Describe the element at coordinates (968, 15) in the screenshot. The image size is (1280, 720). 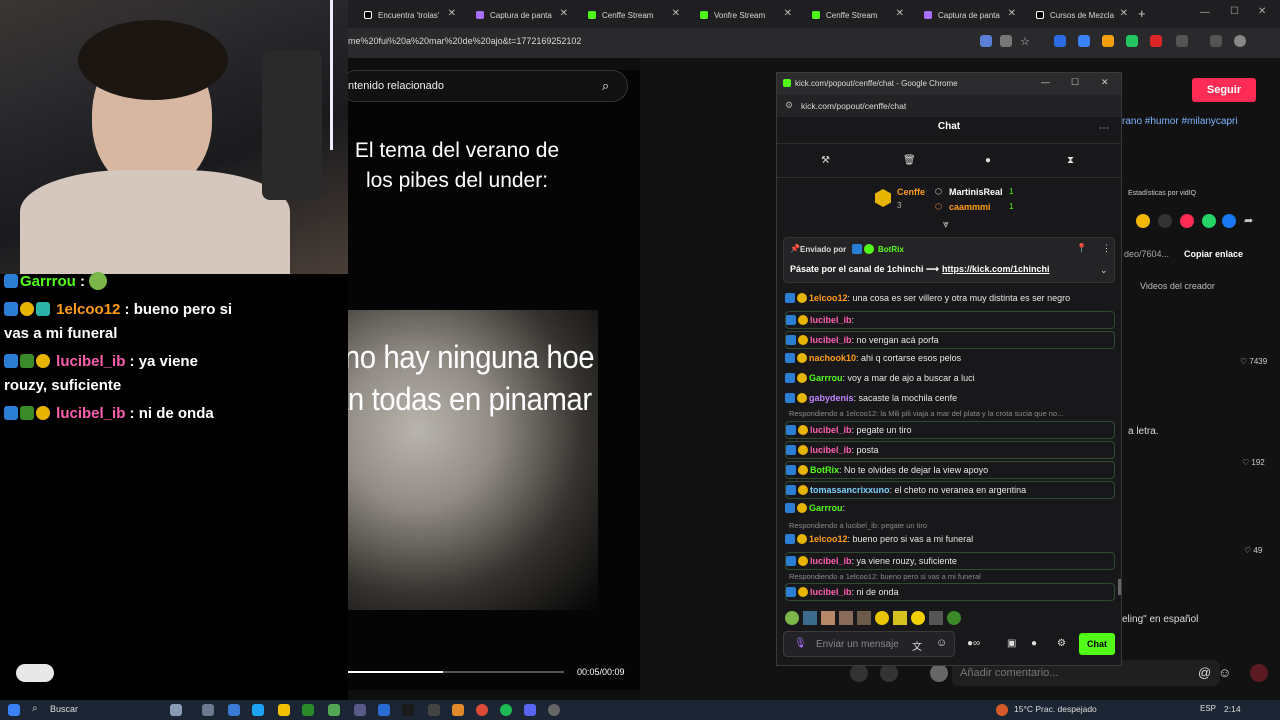
I see `tab-6: Captura de panta ✕` at that location.